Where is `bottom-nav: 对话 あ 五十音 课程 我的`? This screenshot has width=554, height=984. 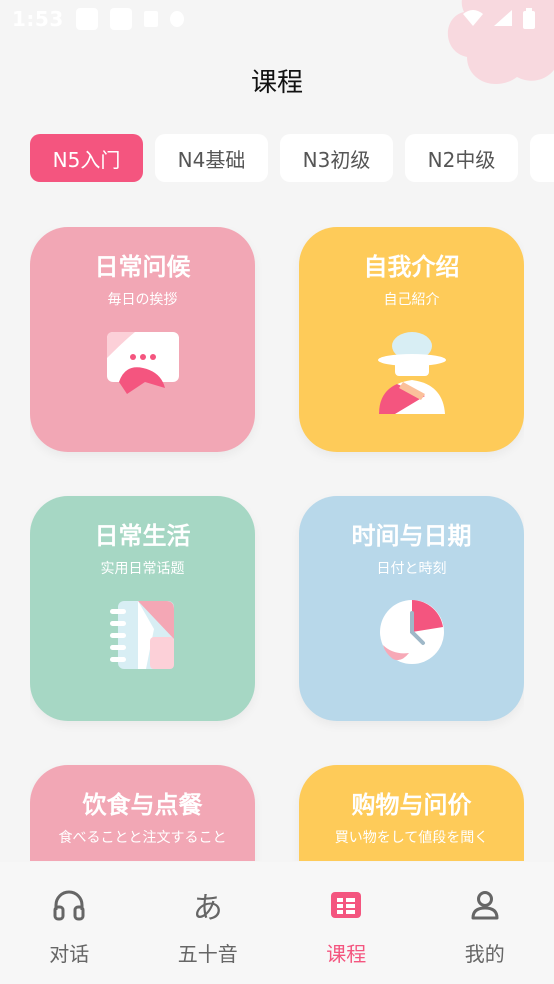 bottom-nav: 对话 あ 五十音 课程 我的 is located at coordinates (277, 923).